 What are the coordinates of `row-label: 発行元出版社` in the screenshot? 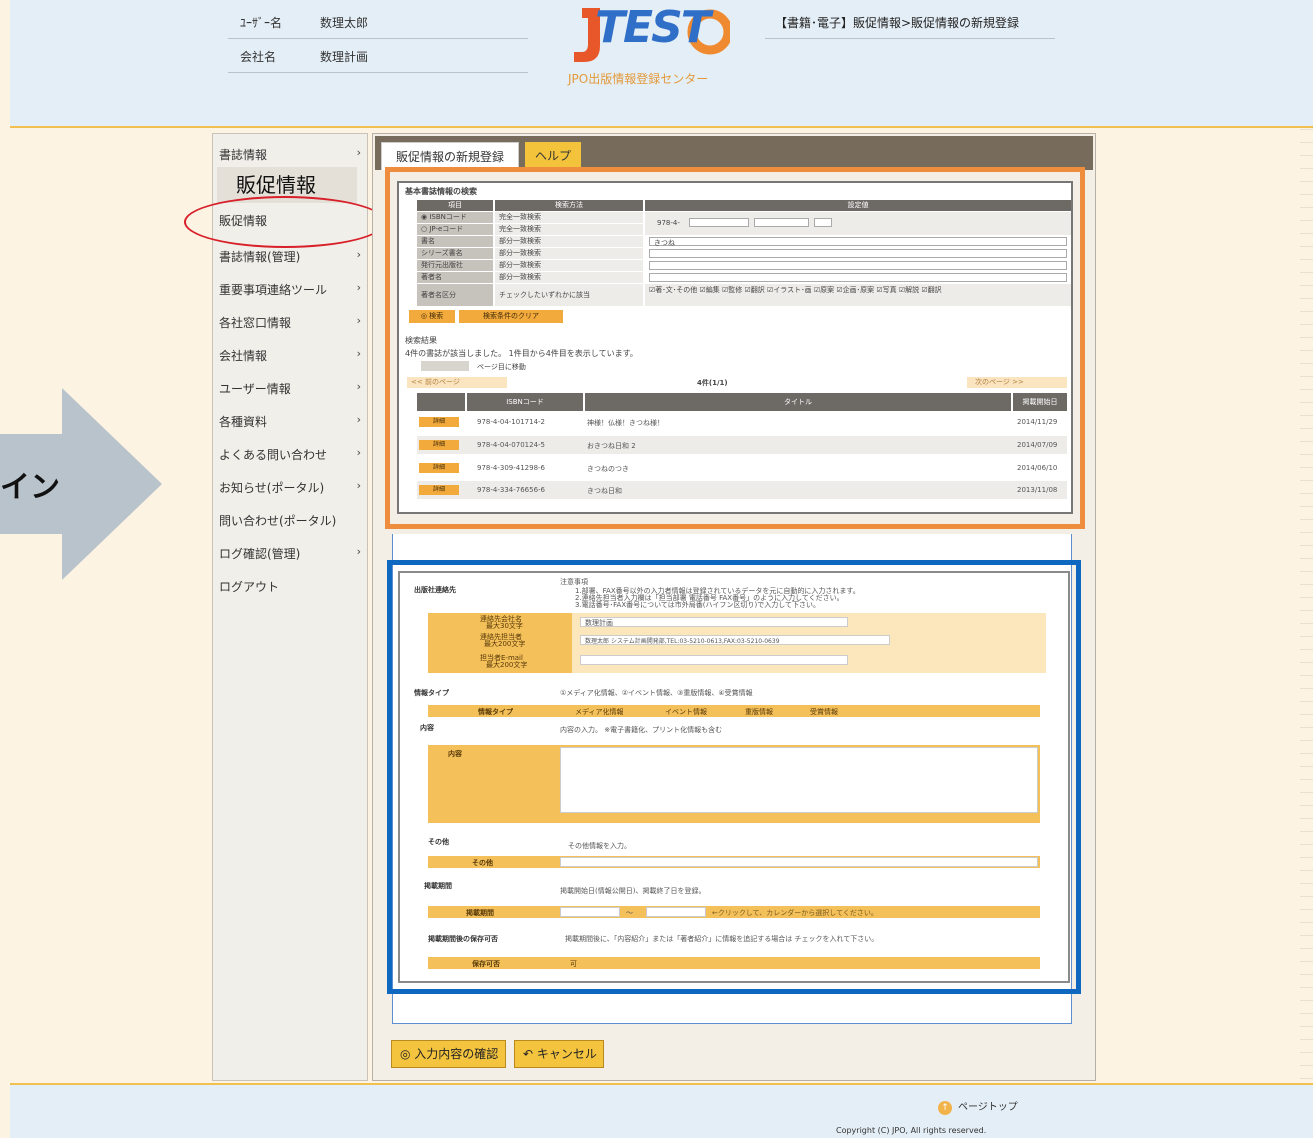 It's located at (455, 265).